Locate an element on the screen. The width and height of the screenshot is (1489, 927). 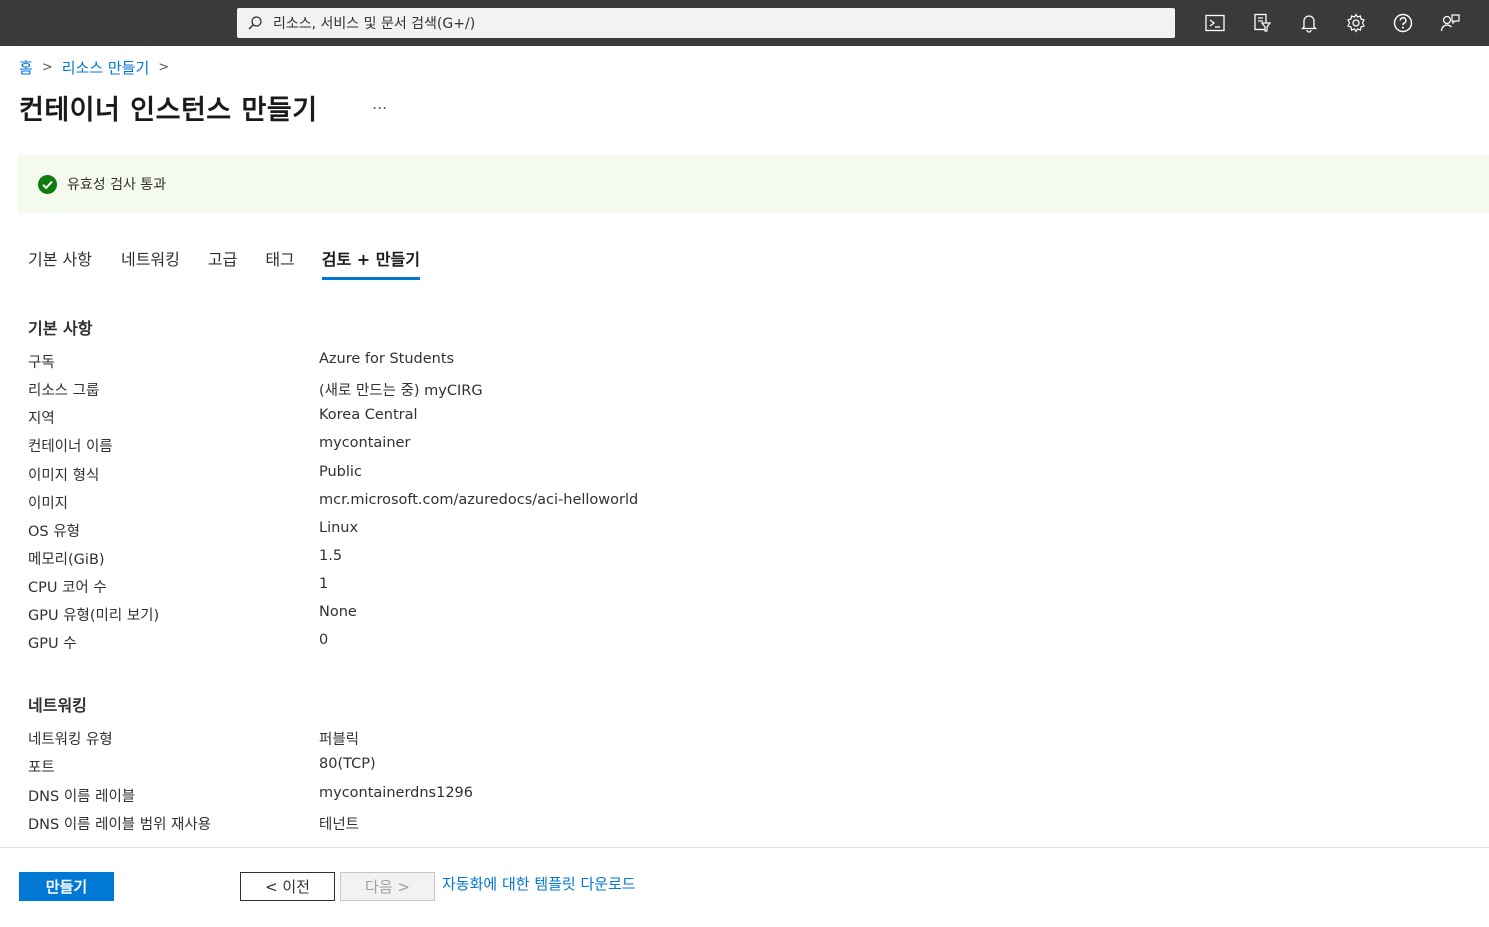
search-input: 리소스, 서비스 및 문서 검색(G+/) is located at coordinates (374, 23).